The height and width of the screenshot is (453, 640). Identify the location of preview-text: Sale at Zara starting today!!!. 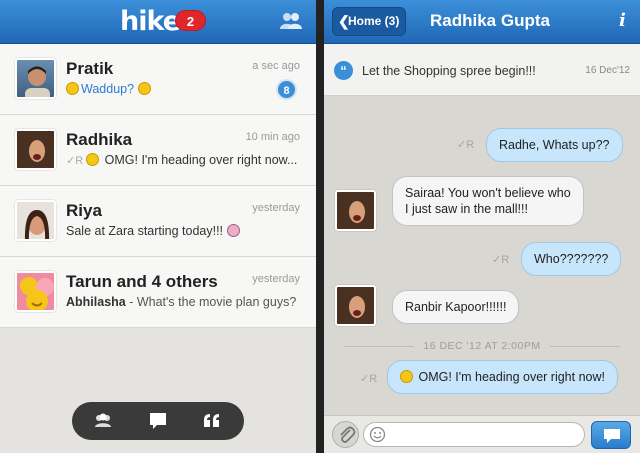
(145, 231).